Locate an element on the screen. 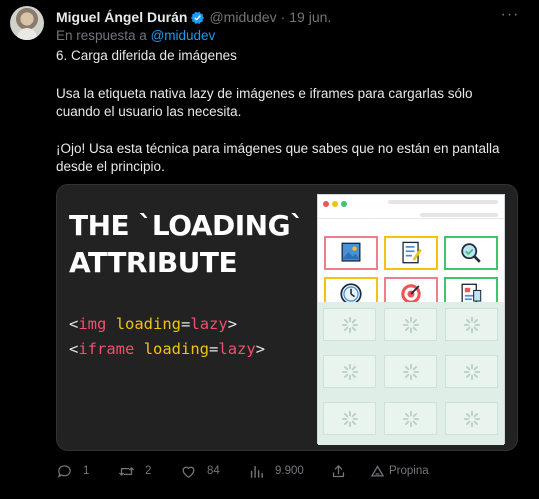 This screenshot has height=499, width=539. retweet-button: 2 is located at coordinates (134, 471).